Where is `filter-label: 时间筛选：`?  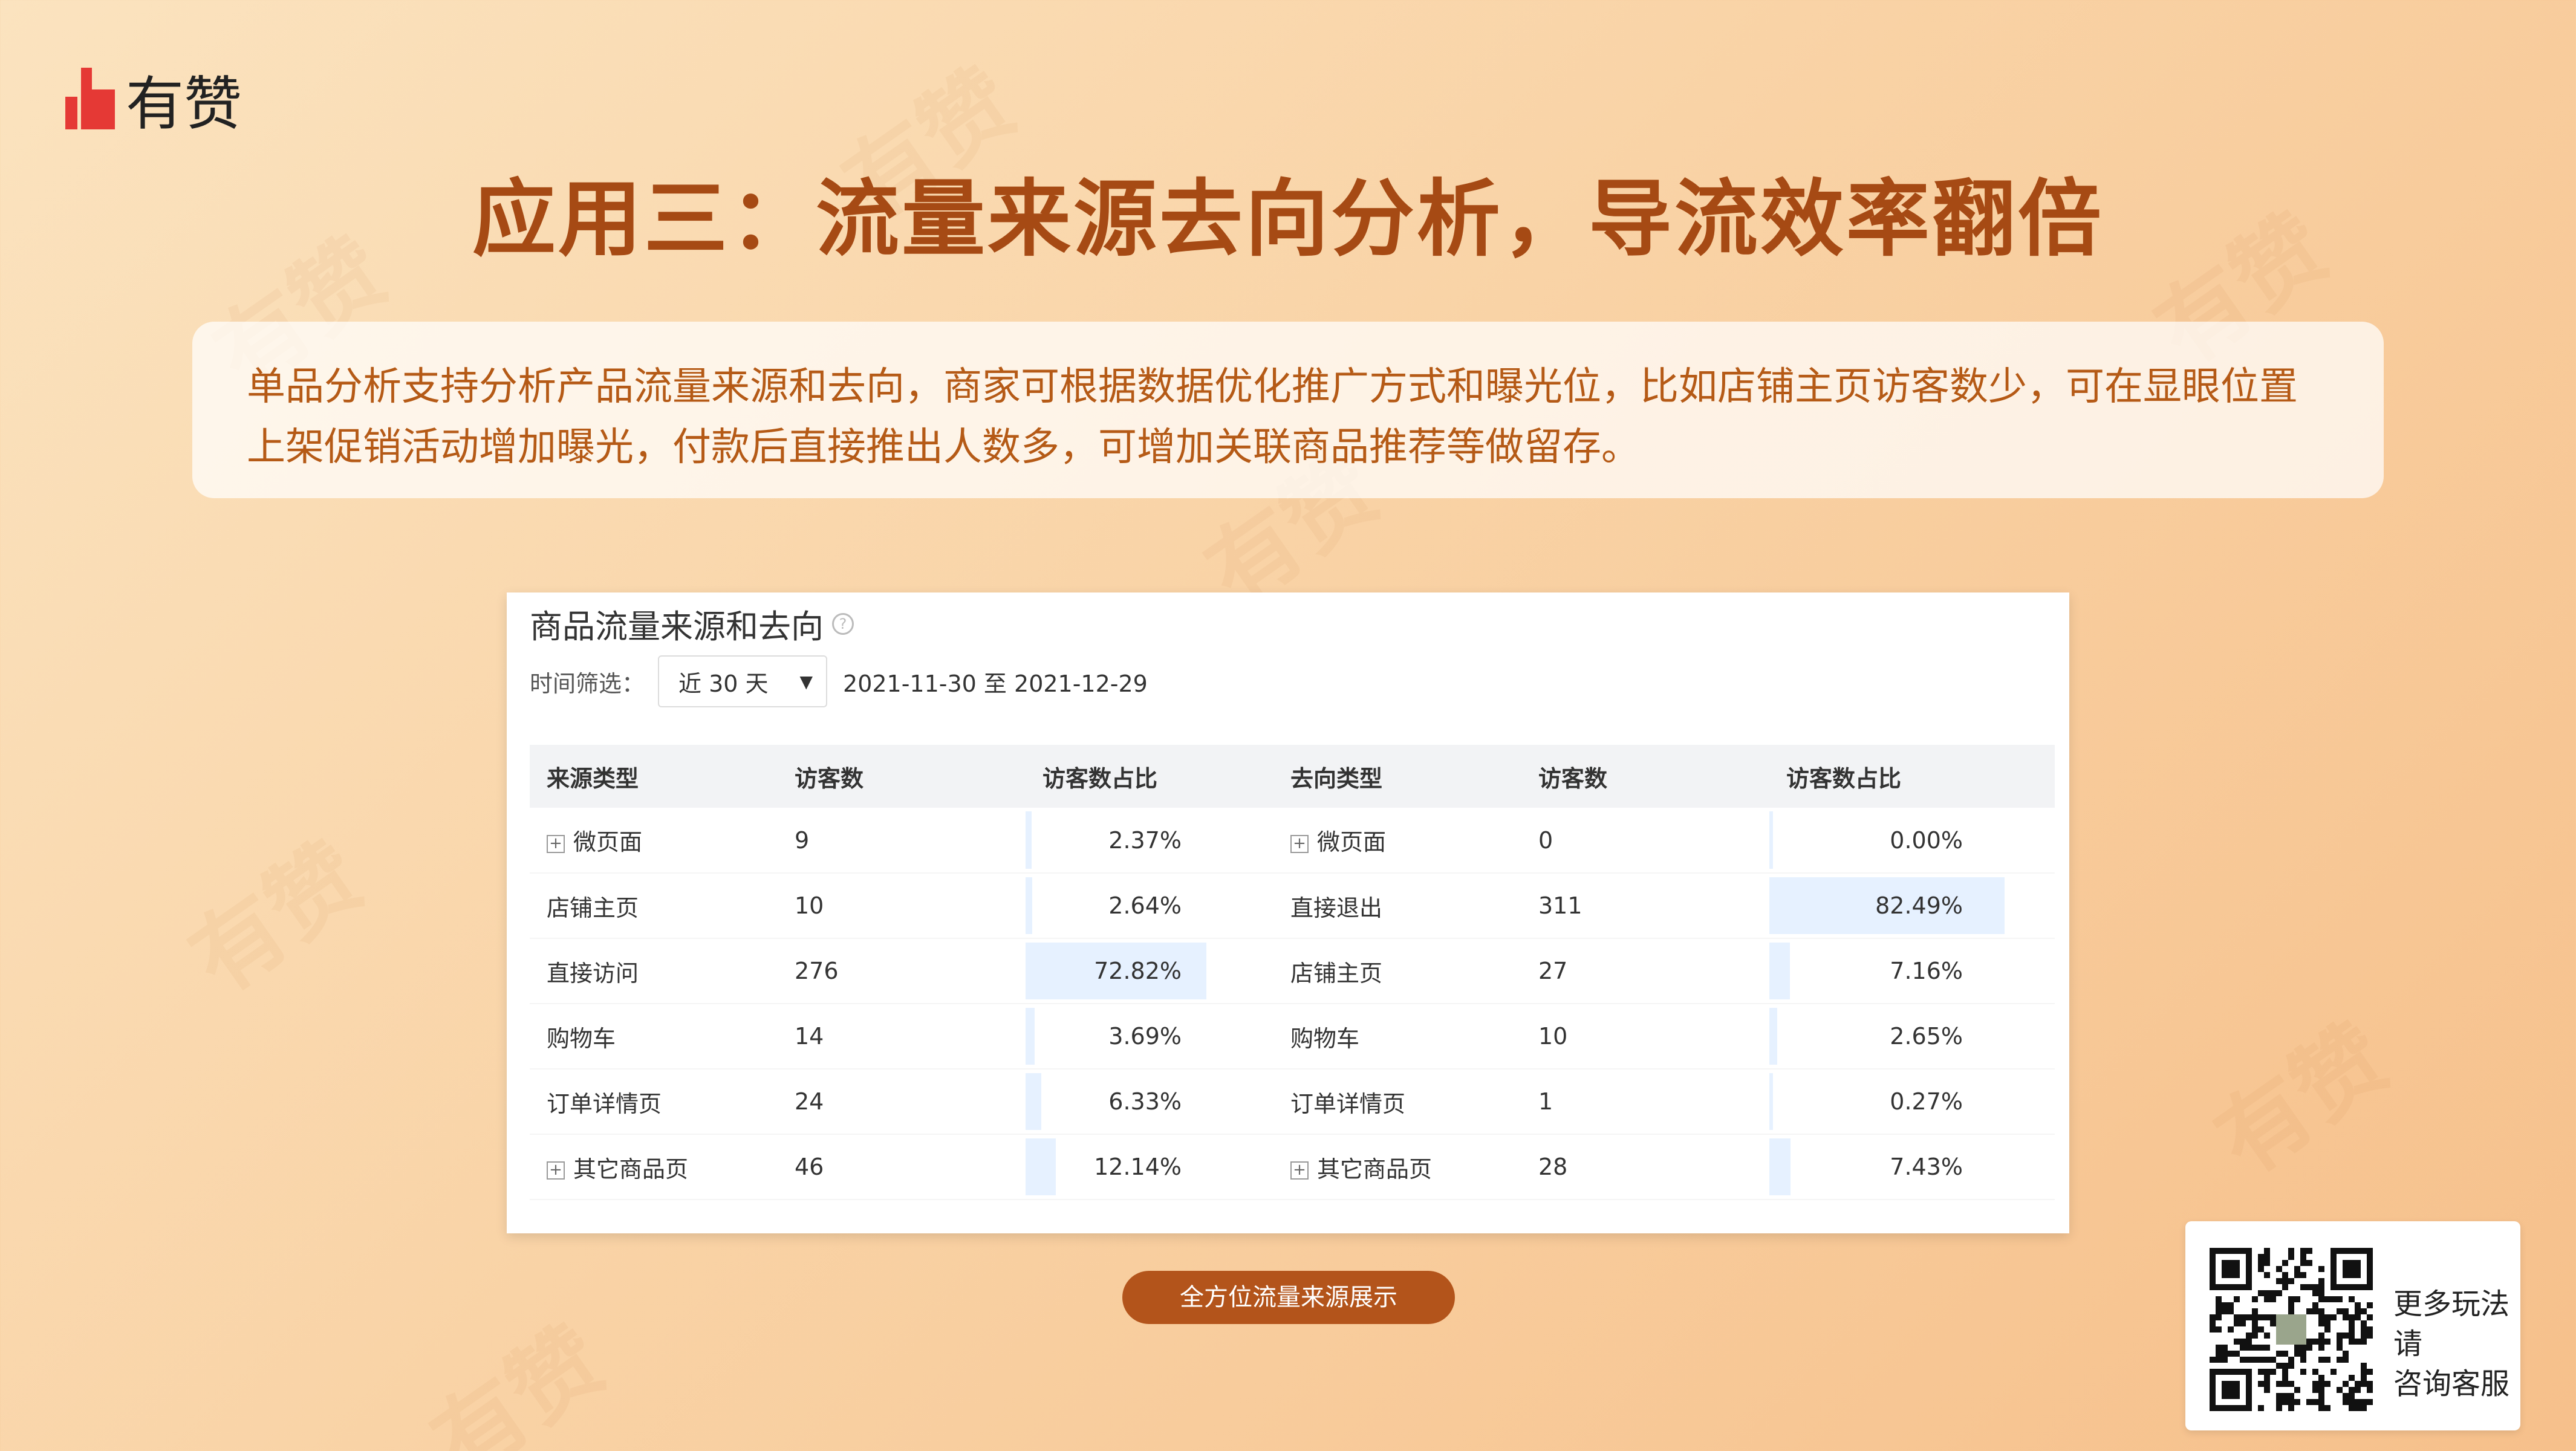 filter-label: 时间筛选： is located at coordinates (587, 684).